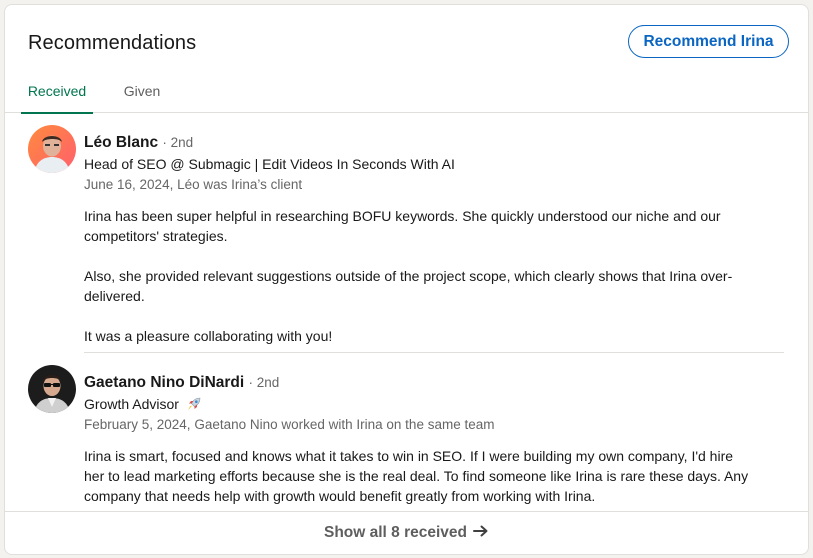 The width and height of the screenshot is (813, 558). Describe the element at coordinates (395, 532) in the screenshot. I see `show-all-label: Show all 8 received` at that location.